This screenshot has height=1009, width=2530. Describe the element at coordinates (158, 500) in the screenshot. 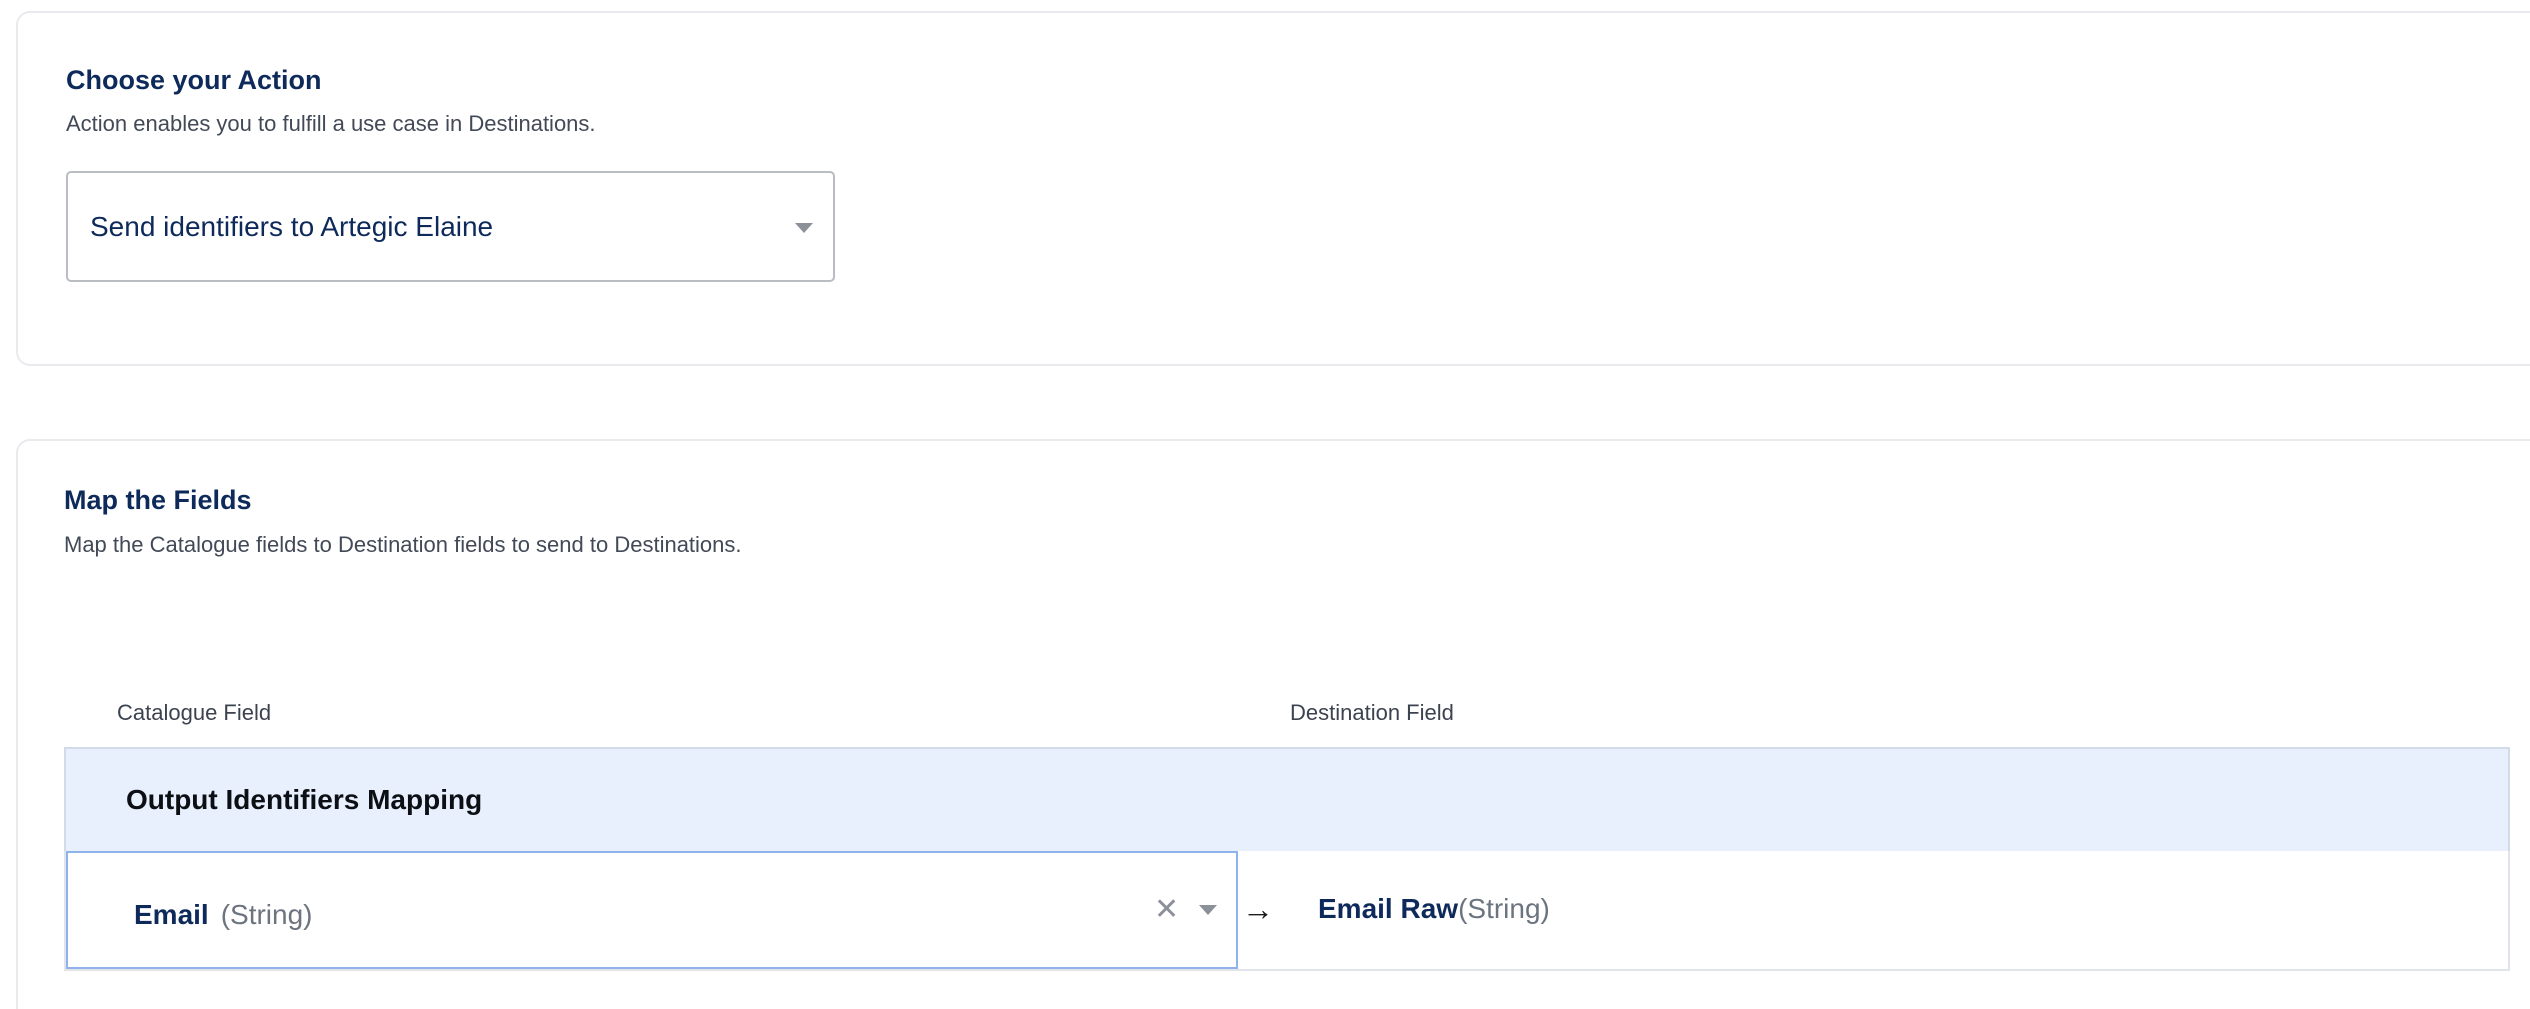

I see `map-fields-title: Map the Fields` at that location.